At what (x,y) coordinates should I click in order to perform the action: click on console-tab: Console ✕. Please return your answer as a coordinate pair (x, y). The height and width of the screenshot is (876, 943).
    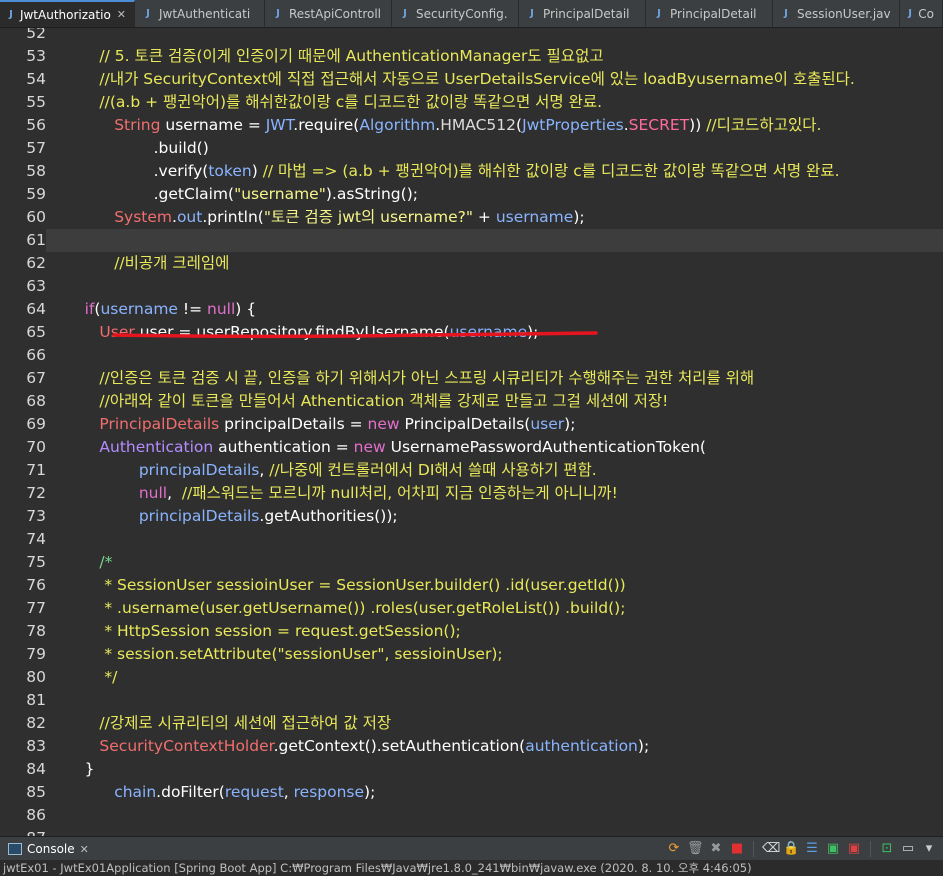
    Looking at the image, I should click on (48, 849).